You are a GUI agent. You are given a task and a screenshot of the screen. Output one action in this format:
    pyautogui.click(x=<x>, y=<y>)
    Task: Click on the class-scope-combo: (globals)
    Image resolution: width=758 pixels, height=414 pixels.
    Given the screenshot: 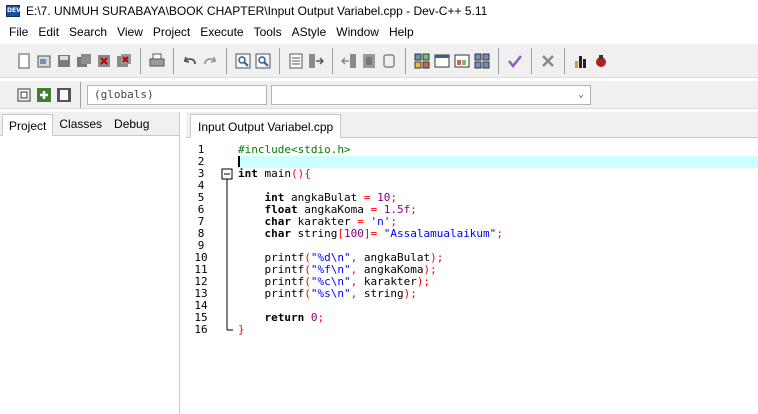 What is the action you would take?
    pyautogui.click(x=177, y=94)
    